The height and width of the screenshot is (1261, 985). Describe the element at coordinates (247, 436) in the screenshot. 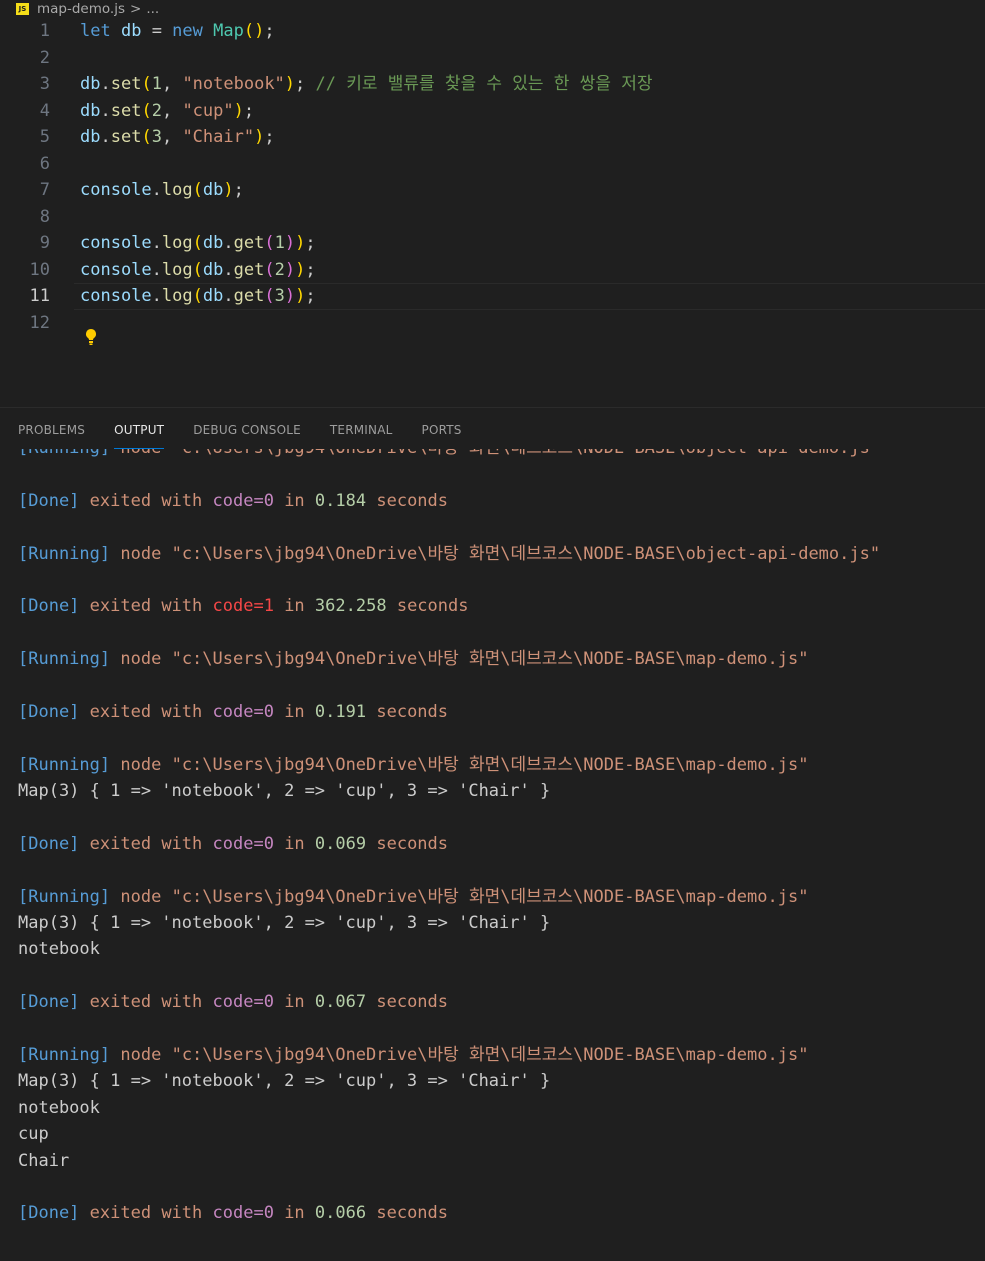

I see `tab-debug-console: DEBUG CONSOLE` at that location.